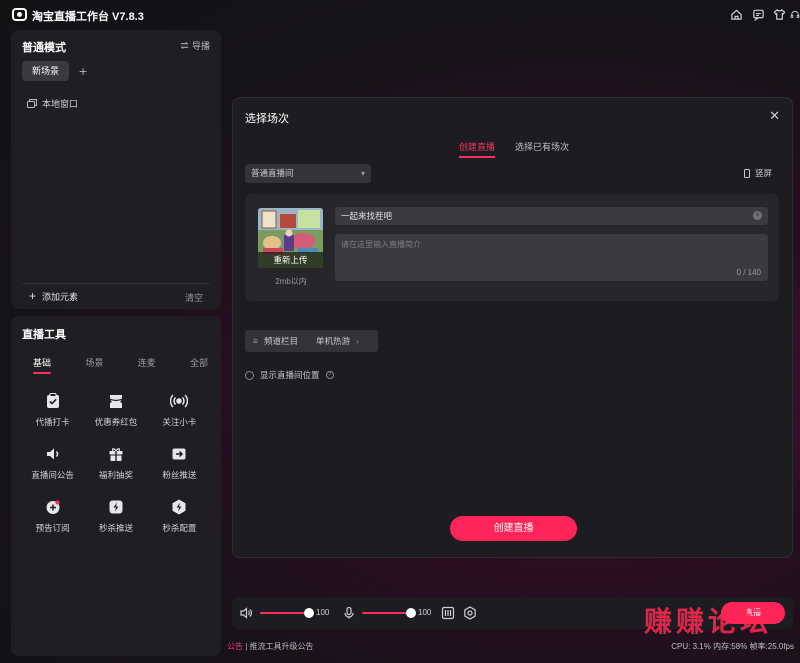  What do you see at coordinates (116, 283) in the screenshot?
I see `divider` at bounding box center [116, 283].